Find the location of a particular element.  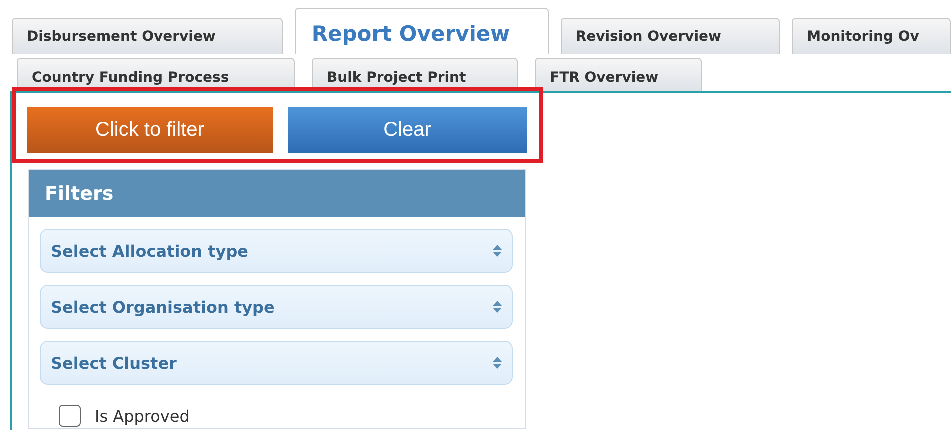

panel-header: Filters is located at coordinates (277, 193).